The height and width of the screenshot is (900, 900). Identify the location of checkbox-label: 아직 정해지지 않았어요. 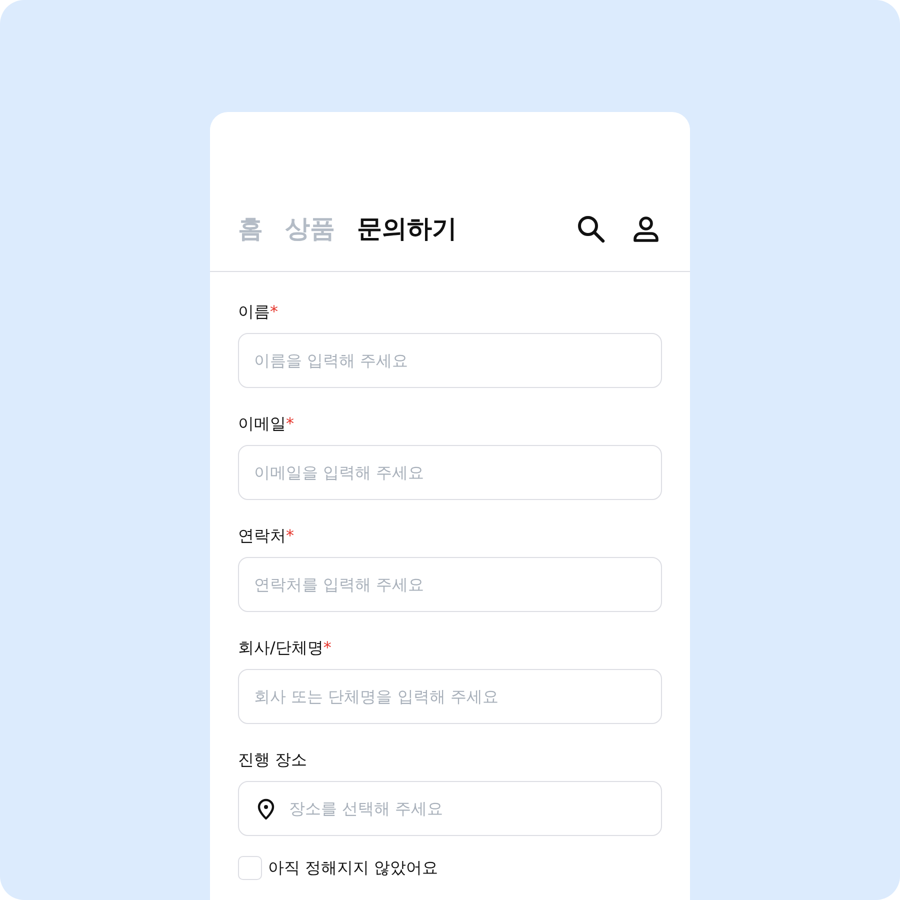
(353, 868).